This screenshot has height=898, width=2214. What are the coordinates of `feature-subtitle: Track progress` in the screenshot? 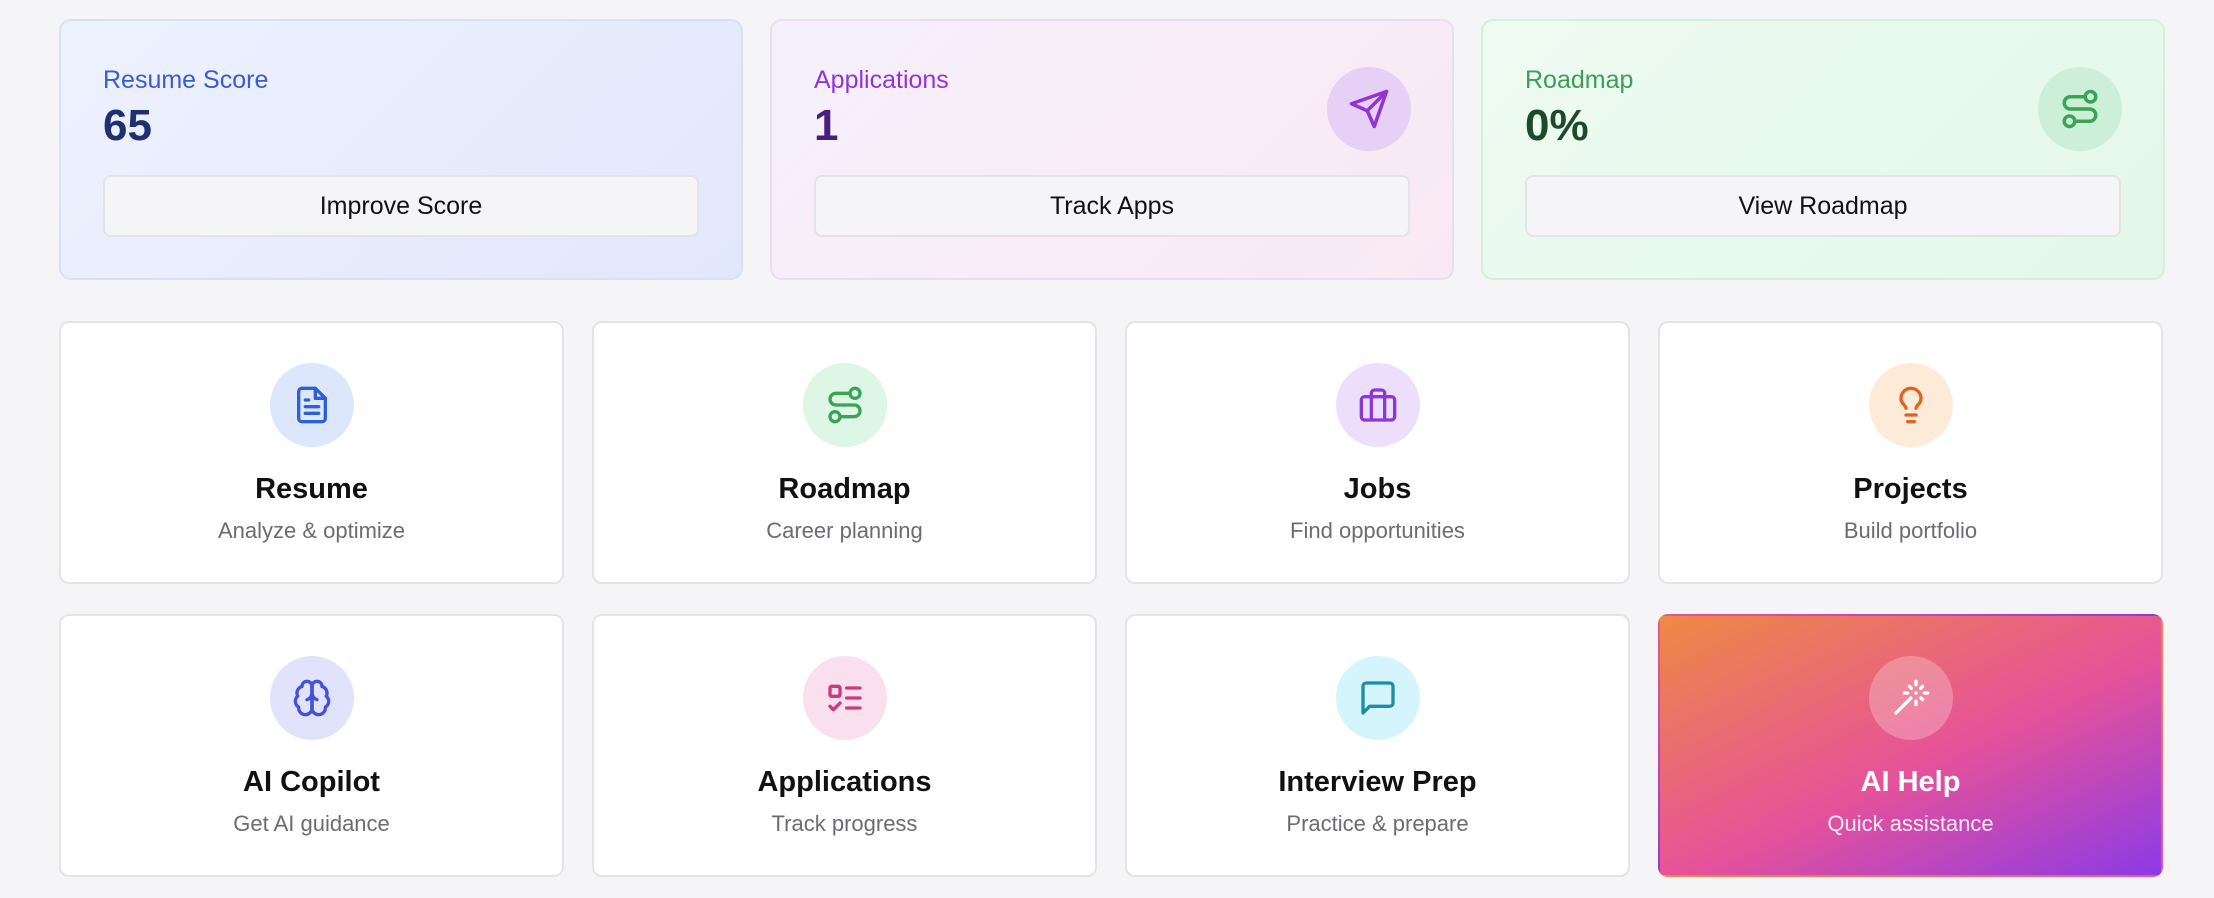 It's located at (844, 823).